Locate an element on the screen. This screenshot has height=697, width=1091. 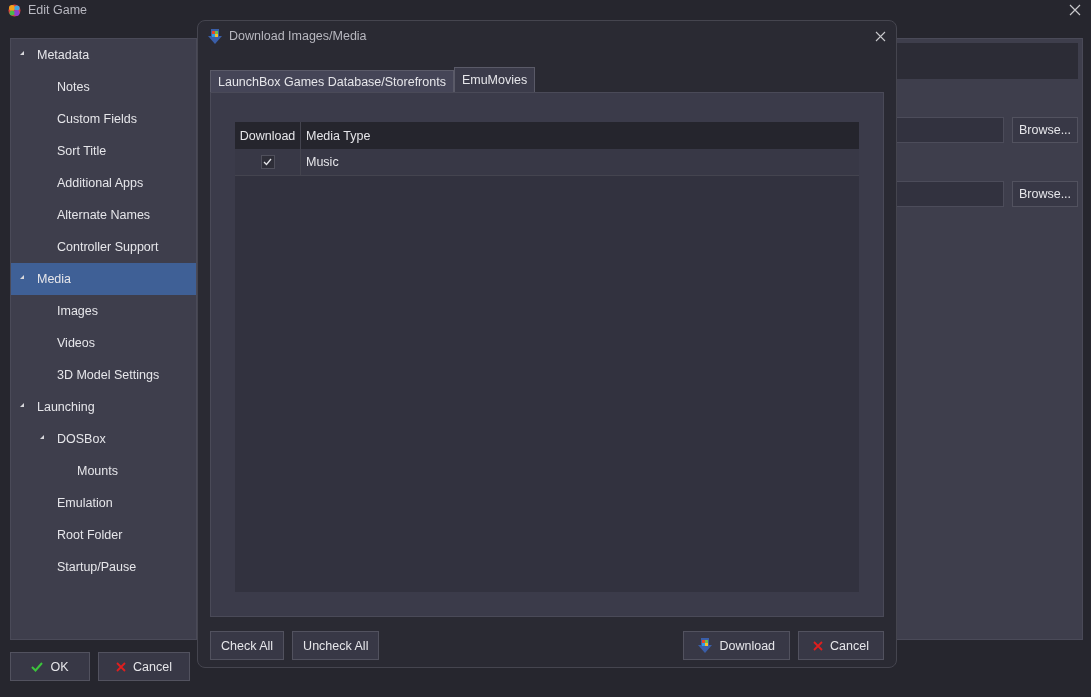
tree-item: Videos is located at coordinates (103, 343).